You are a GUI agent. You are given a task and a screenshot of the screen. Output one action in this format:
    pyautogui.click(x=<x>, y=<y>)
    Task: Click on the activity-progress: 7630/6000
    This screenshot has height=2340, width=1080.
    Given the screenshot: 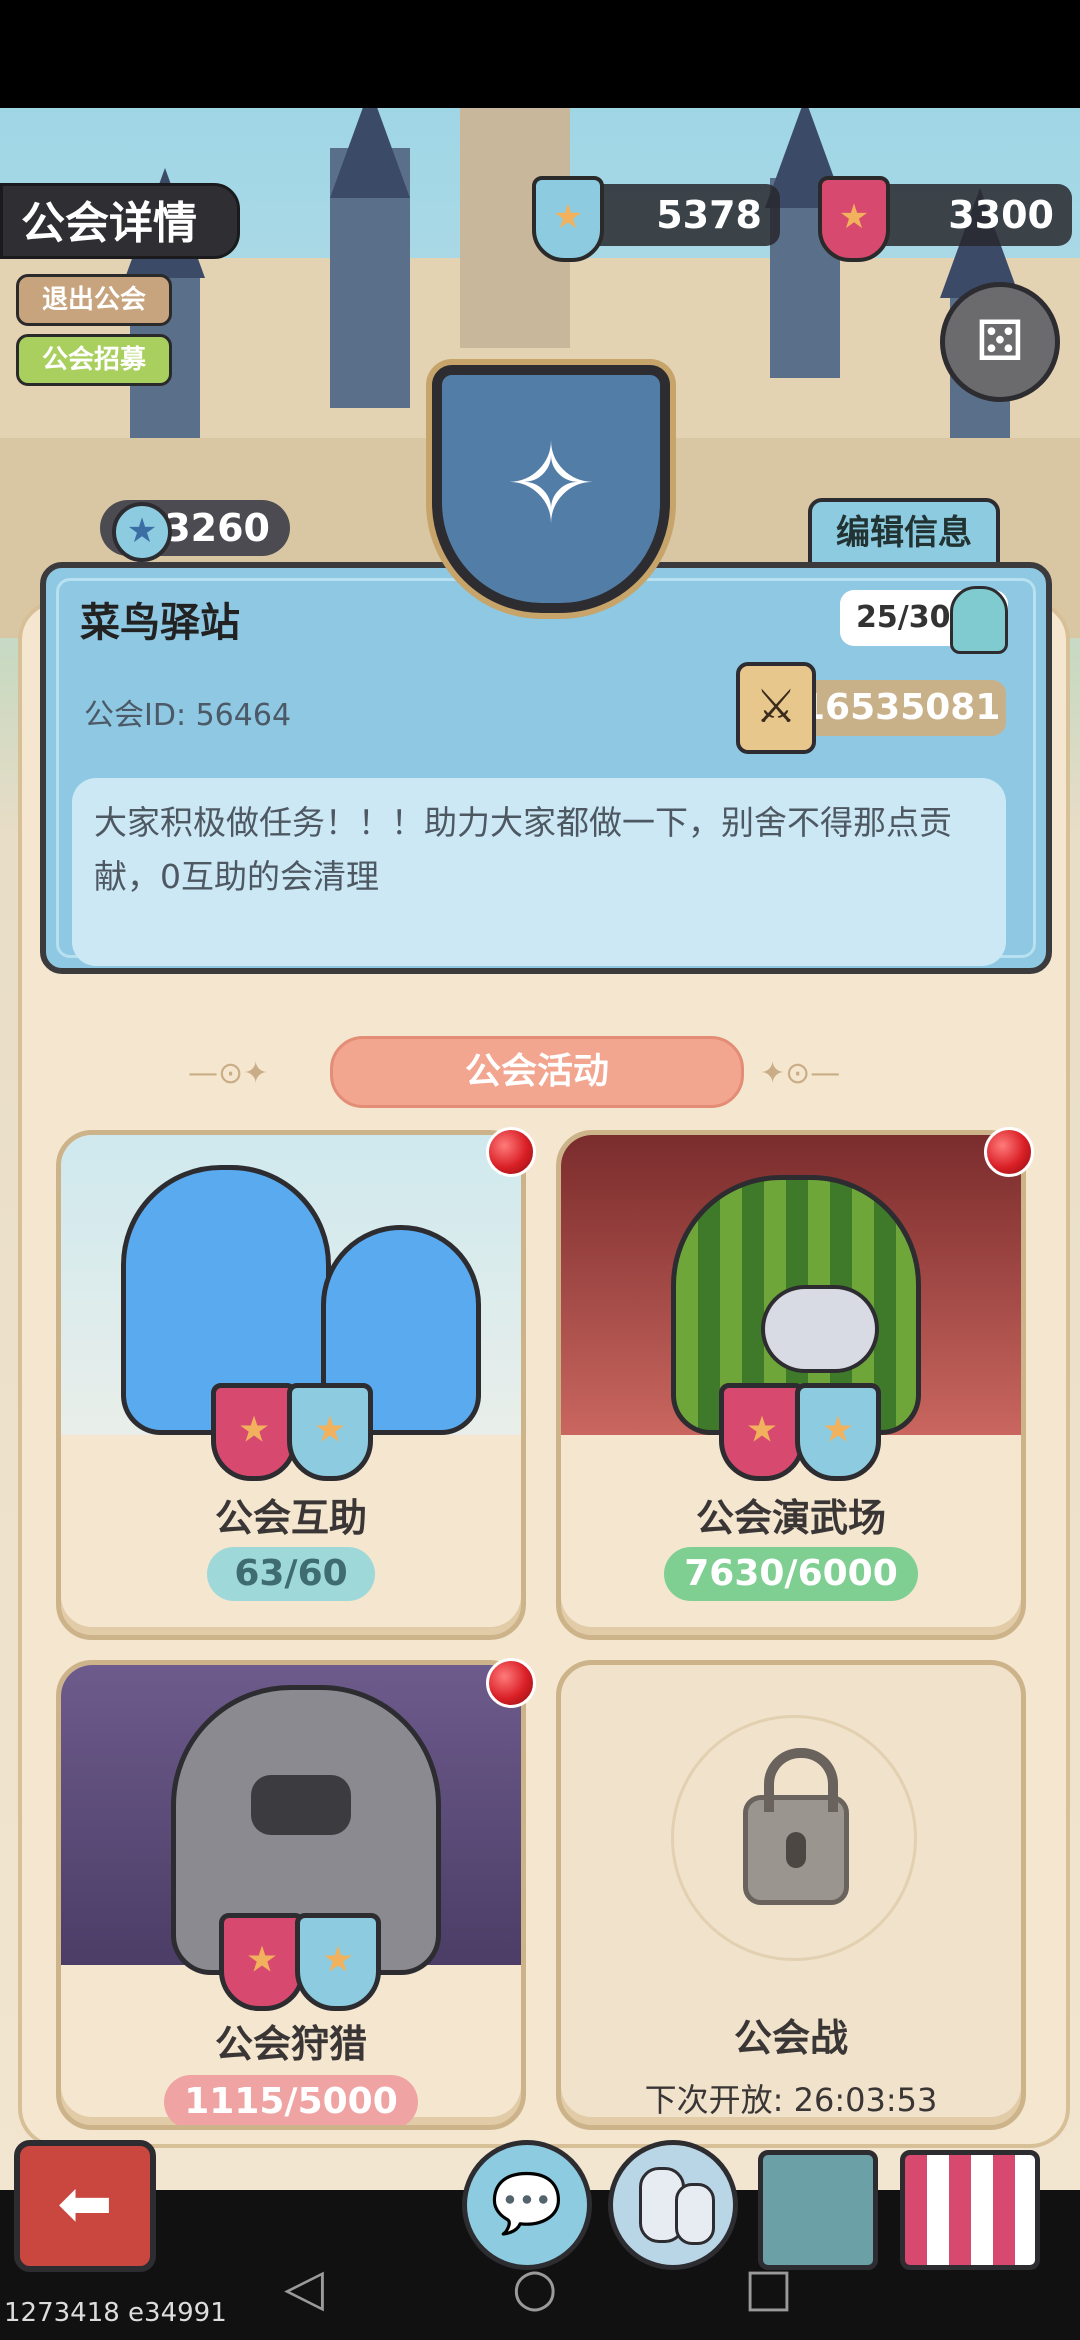 What is the action you would take?
    pyautogui.click(x=791, y=1574)
    